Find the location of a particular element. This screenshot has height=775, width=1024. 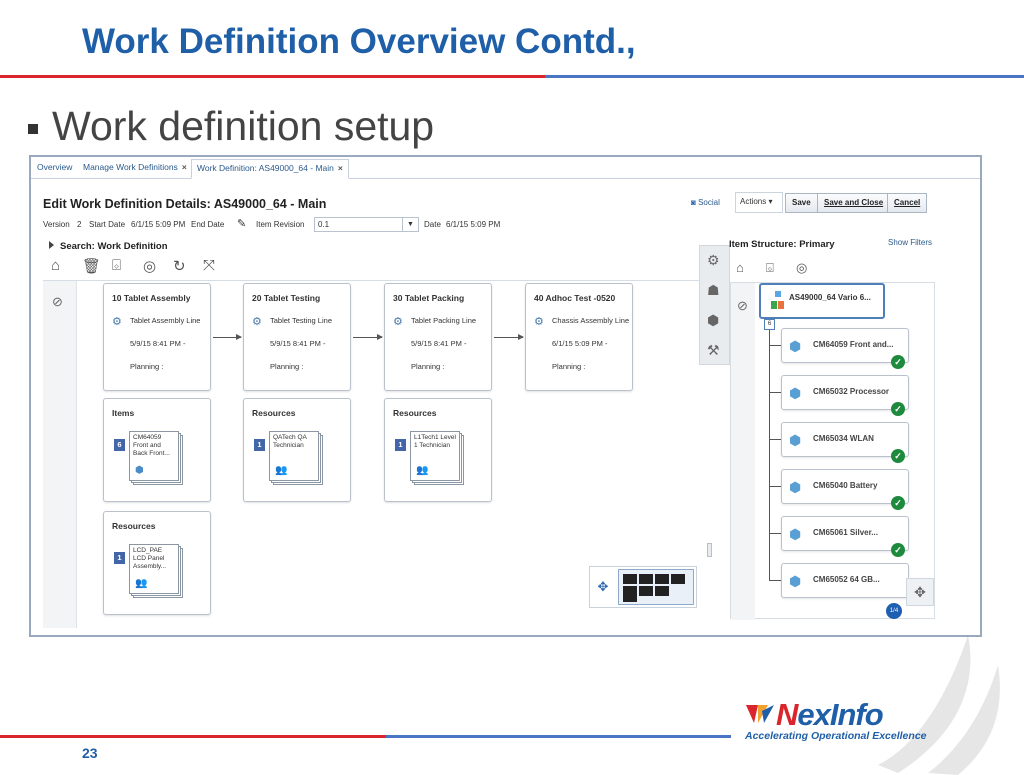

actions-label: Actions is located at coordinates (753, 201).